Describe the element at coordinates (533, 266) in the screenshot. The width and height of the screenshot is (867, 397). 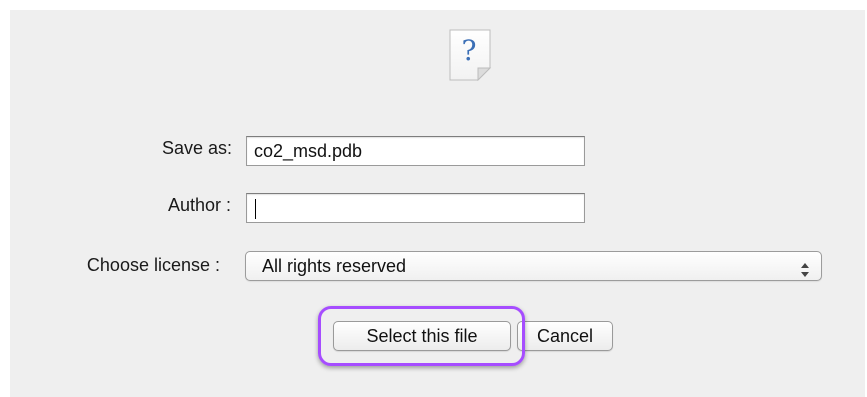
I see `license-select: All rights reserved` at that location.